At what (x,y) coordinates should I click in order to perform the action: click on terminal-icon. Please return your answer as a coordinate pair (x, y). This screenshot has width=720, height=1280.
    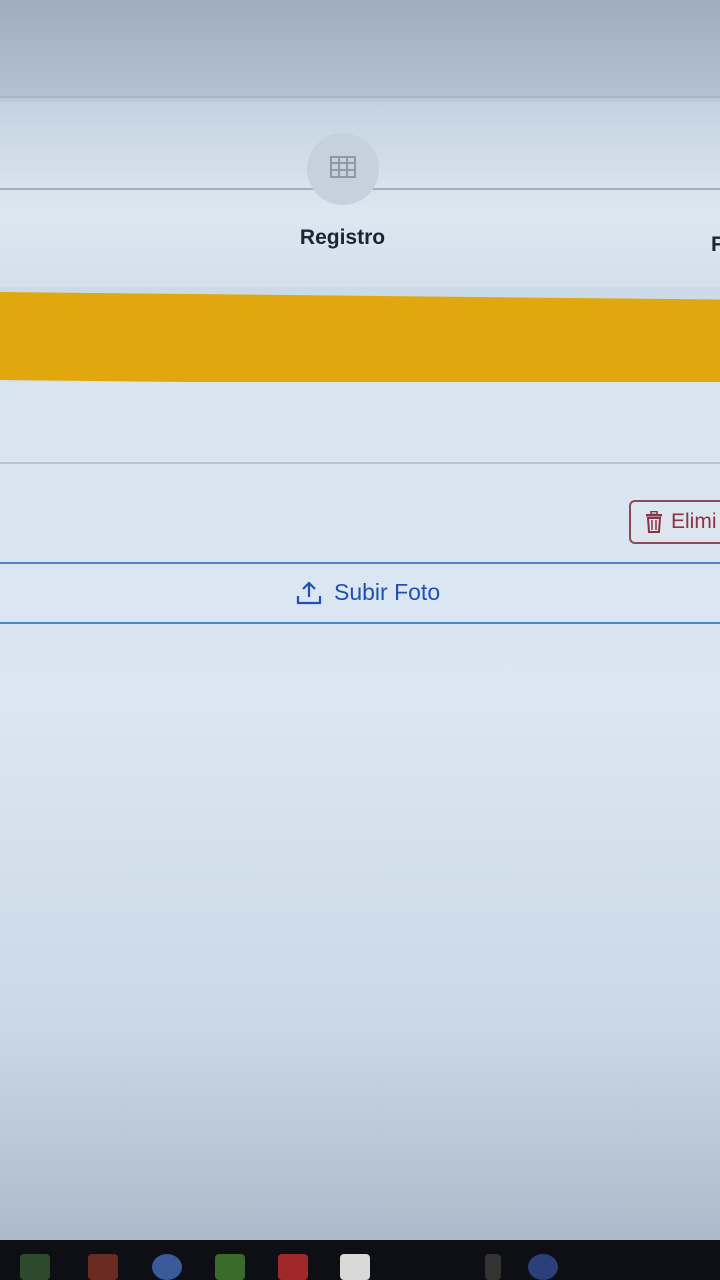
    Looking at the image, I should click on (35, 1267).